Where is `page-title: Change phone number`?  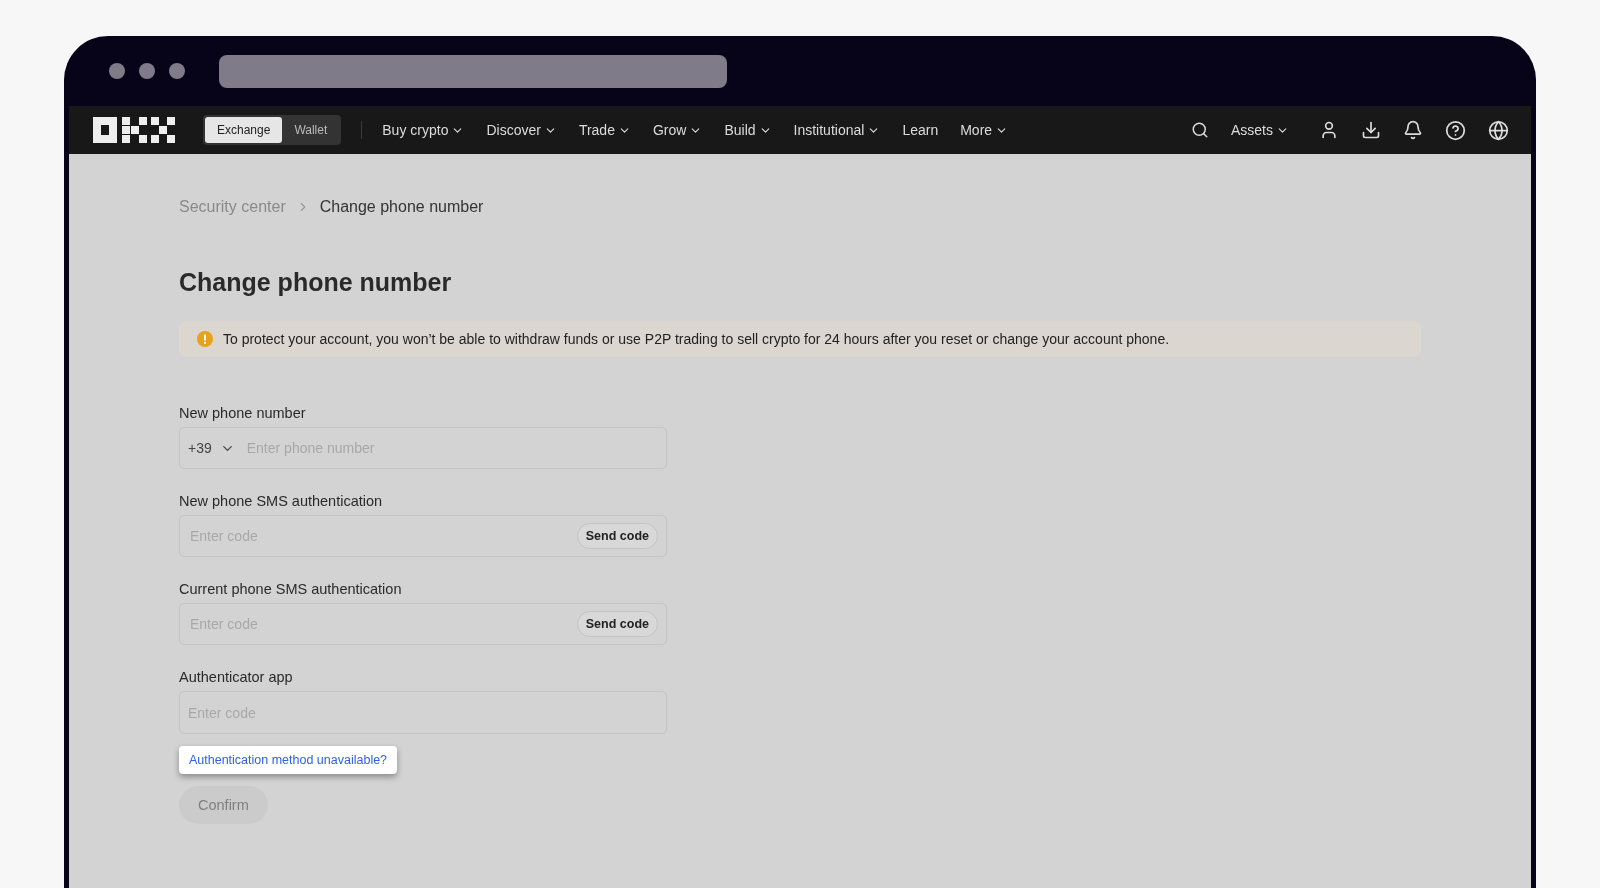
page-title: Change phone number is located at coordinates (316, 282).